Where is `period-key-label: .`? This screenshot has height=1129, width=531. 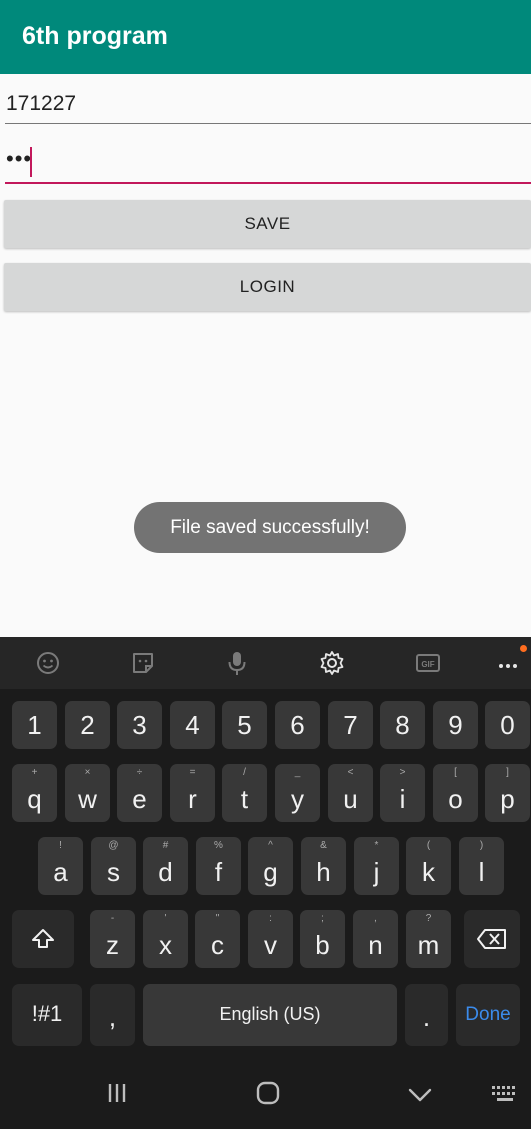
period-key-label: . is located at coordinates (426, 1017).